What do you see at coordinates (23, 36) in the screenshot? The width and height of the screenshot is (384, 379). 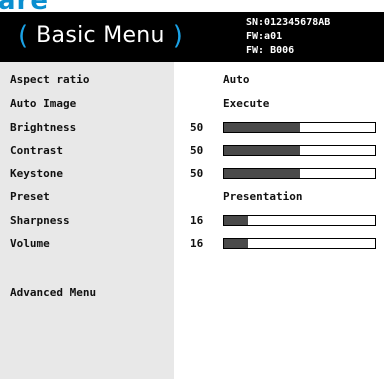 I see `paren-open-icon: (` at bounding box center [23, 36].